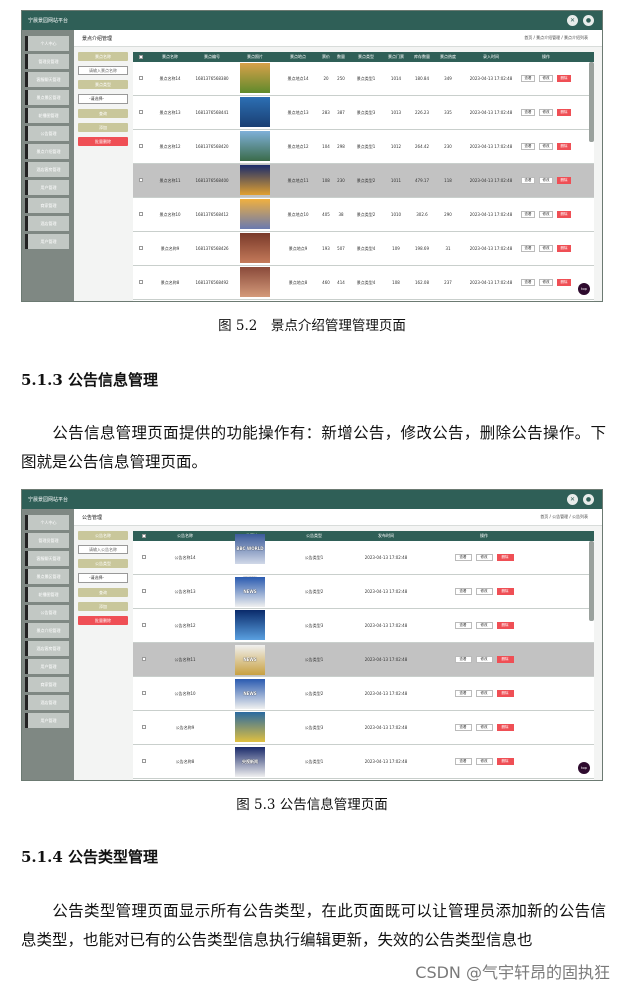 The width and height of the screenshot is (624, 992). What do you see at coordinates (363, 660) in the screenshot?
I see `table-row: 公告名称11 NEWS 公告类型1 2023-04-13 17:02:48 查看 修改 删除` at bounding box center [363, 660].